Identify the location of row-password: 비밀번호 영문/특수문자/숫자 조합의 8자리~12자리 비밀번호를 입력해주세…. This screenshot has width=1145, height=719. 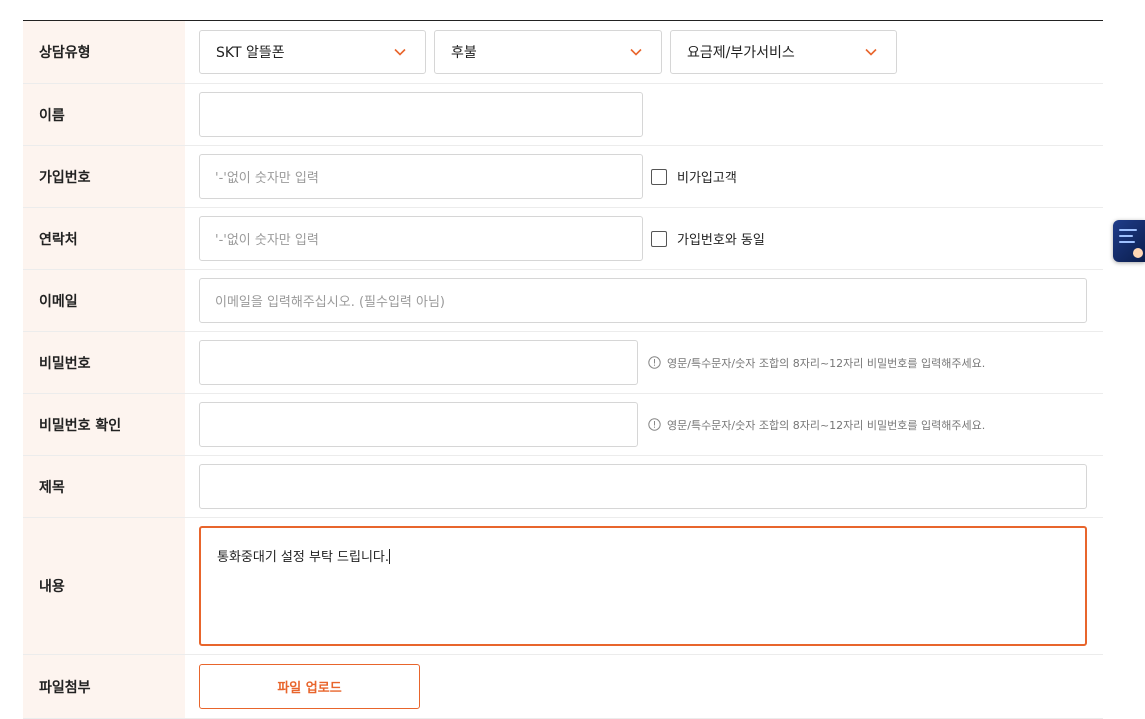
(563, 363).